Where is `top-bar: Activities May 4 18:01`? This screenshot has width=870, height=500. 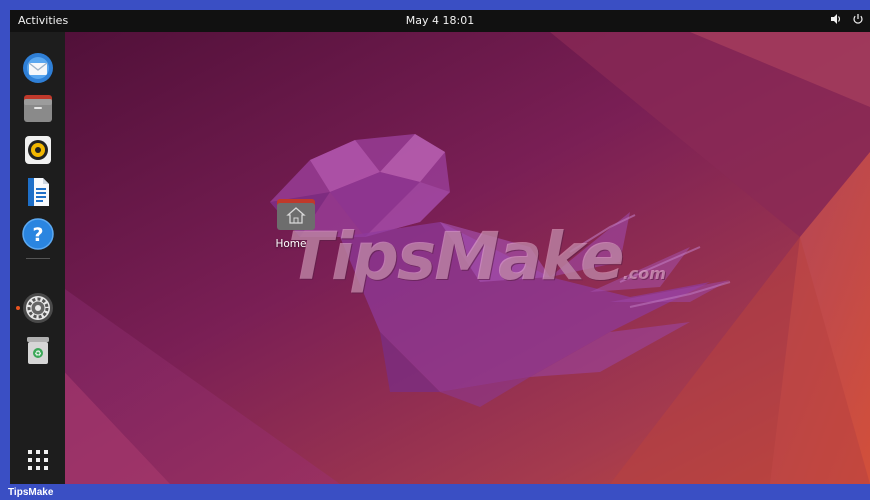 top-bar: Activities May 4 18:01 is located at coordinates (440, 21).